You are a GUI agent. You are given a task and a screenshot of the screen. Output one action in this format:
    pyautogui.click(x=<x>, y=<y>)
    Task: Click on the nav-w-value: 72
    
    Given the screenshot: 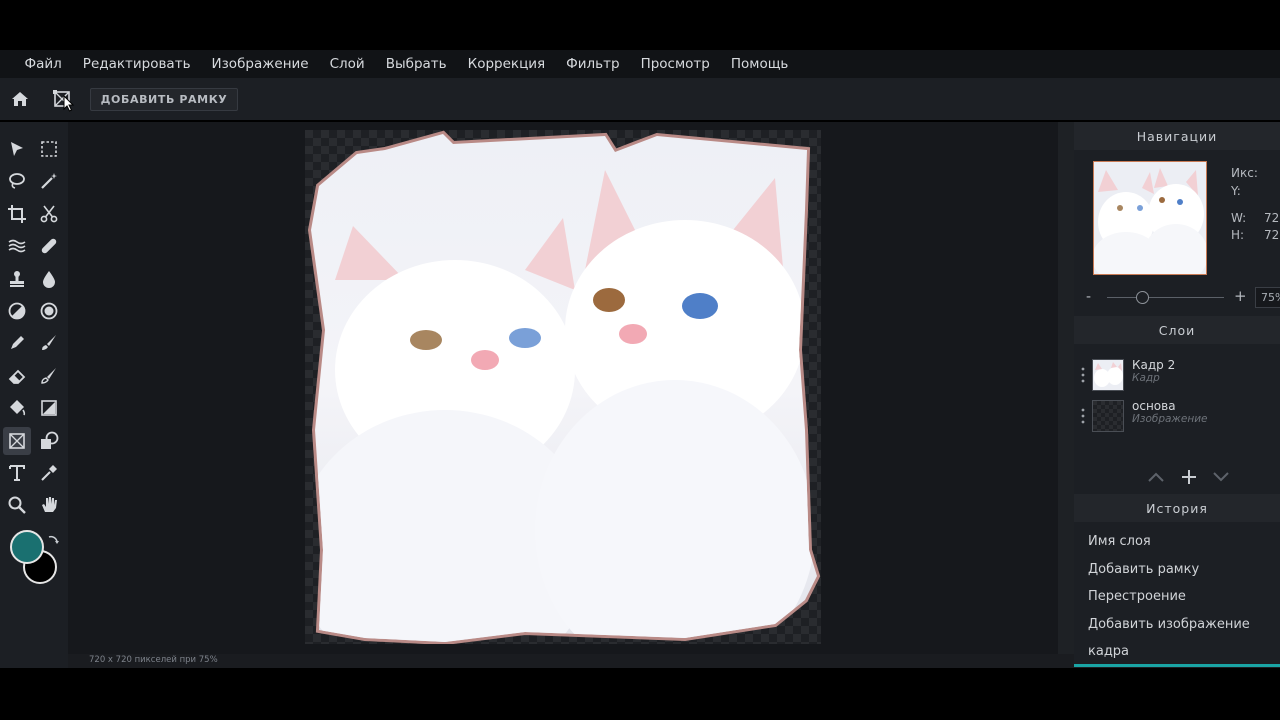 What is the action you would take?
    pyautogui.click(x=1272, y=218)
    